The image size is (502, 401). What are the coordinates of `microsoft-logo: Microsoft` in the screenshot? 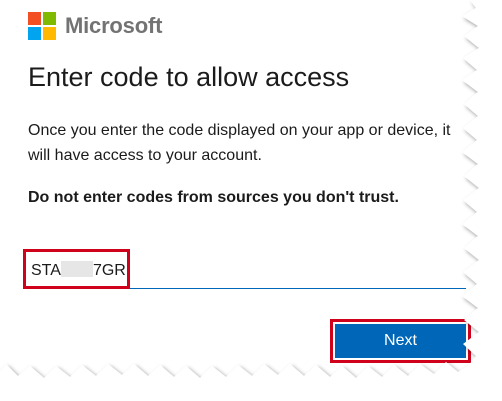 It's located at (95, 26).